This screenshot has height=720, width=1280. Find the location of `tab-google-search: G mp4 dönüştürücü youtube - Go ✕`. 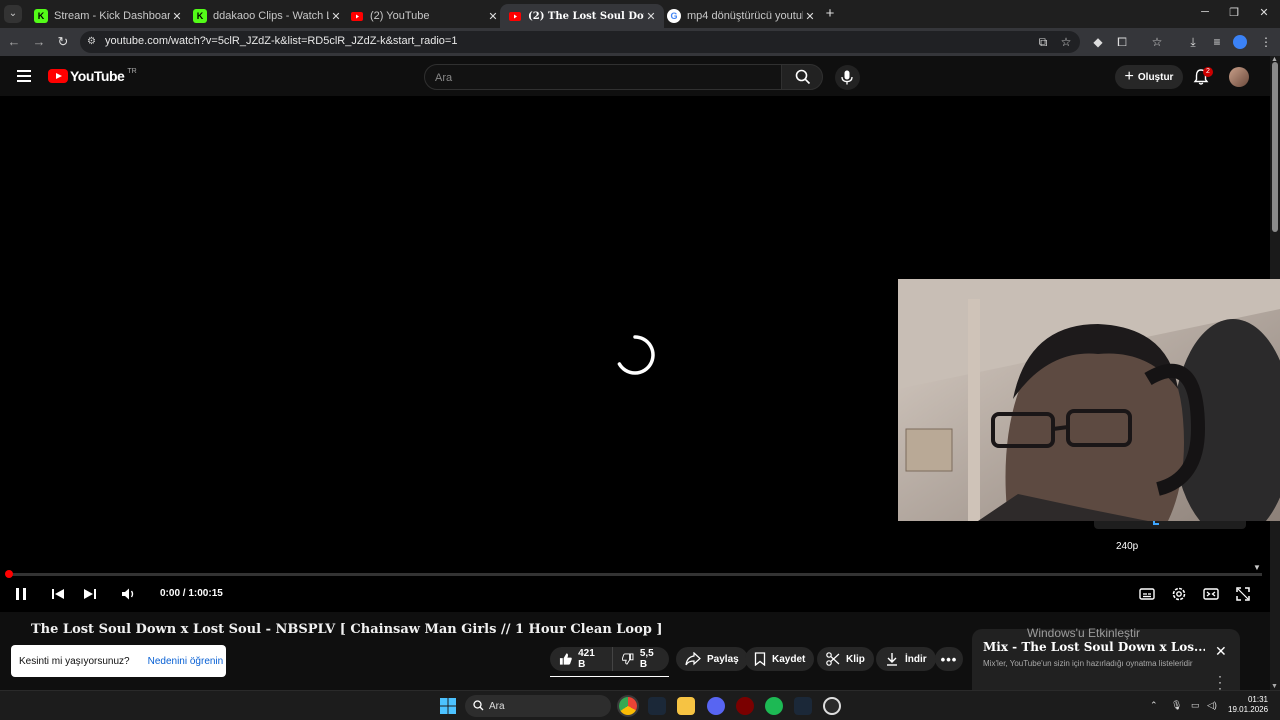

tab-google-search: G mp4 dönüştürücü youtube - Go ✕ is located at coordinates (741, 16).